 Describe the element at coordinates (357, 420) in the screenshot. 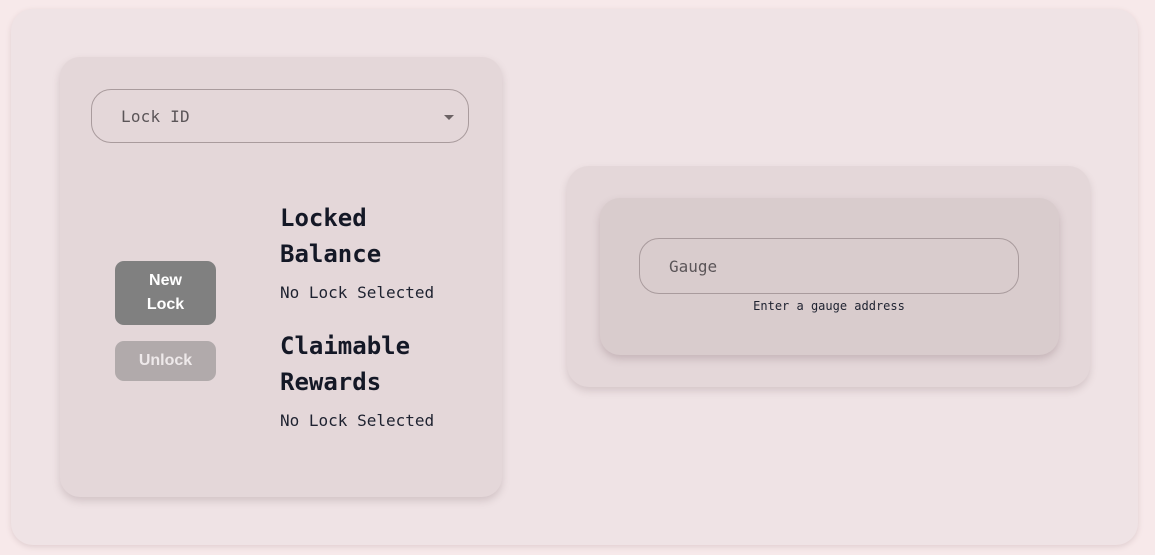

I see `claimable-rewards-value: No Lock Selected` at that location.